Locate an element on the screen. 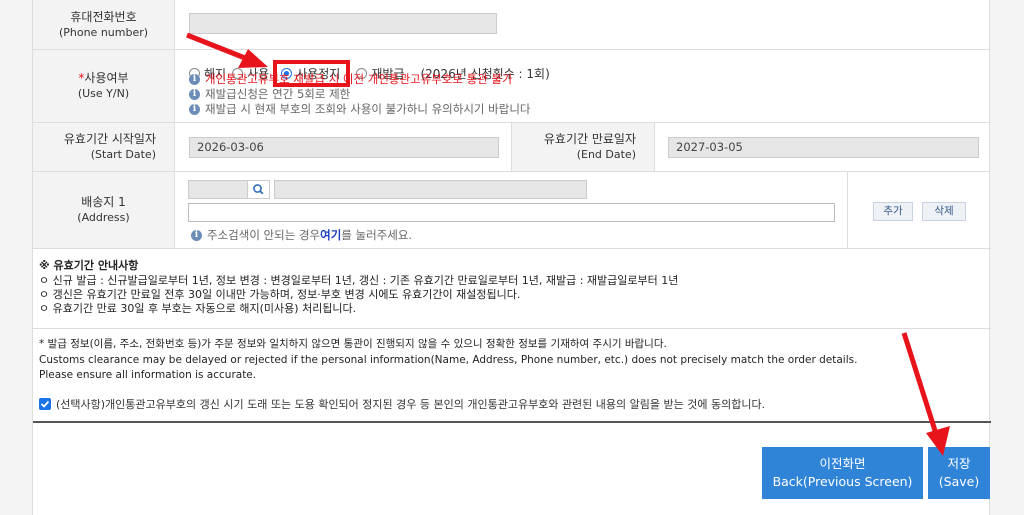 This screenshot has height=515, width=1024. zip-input is located at coordinates (218, 189).